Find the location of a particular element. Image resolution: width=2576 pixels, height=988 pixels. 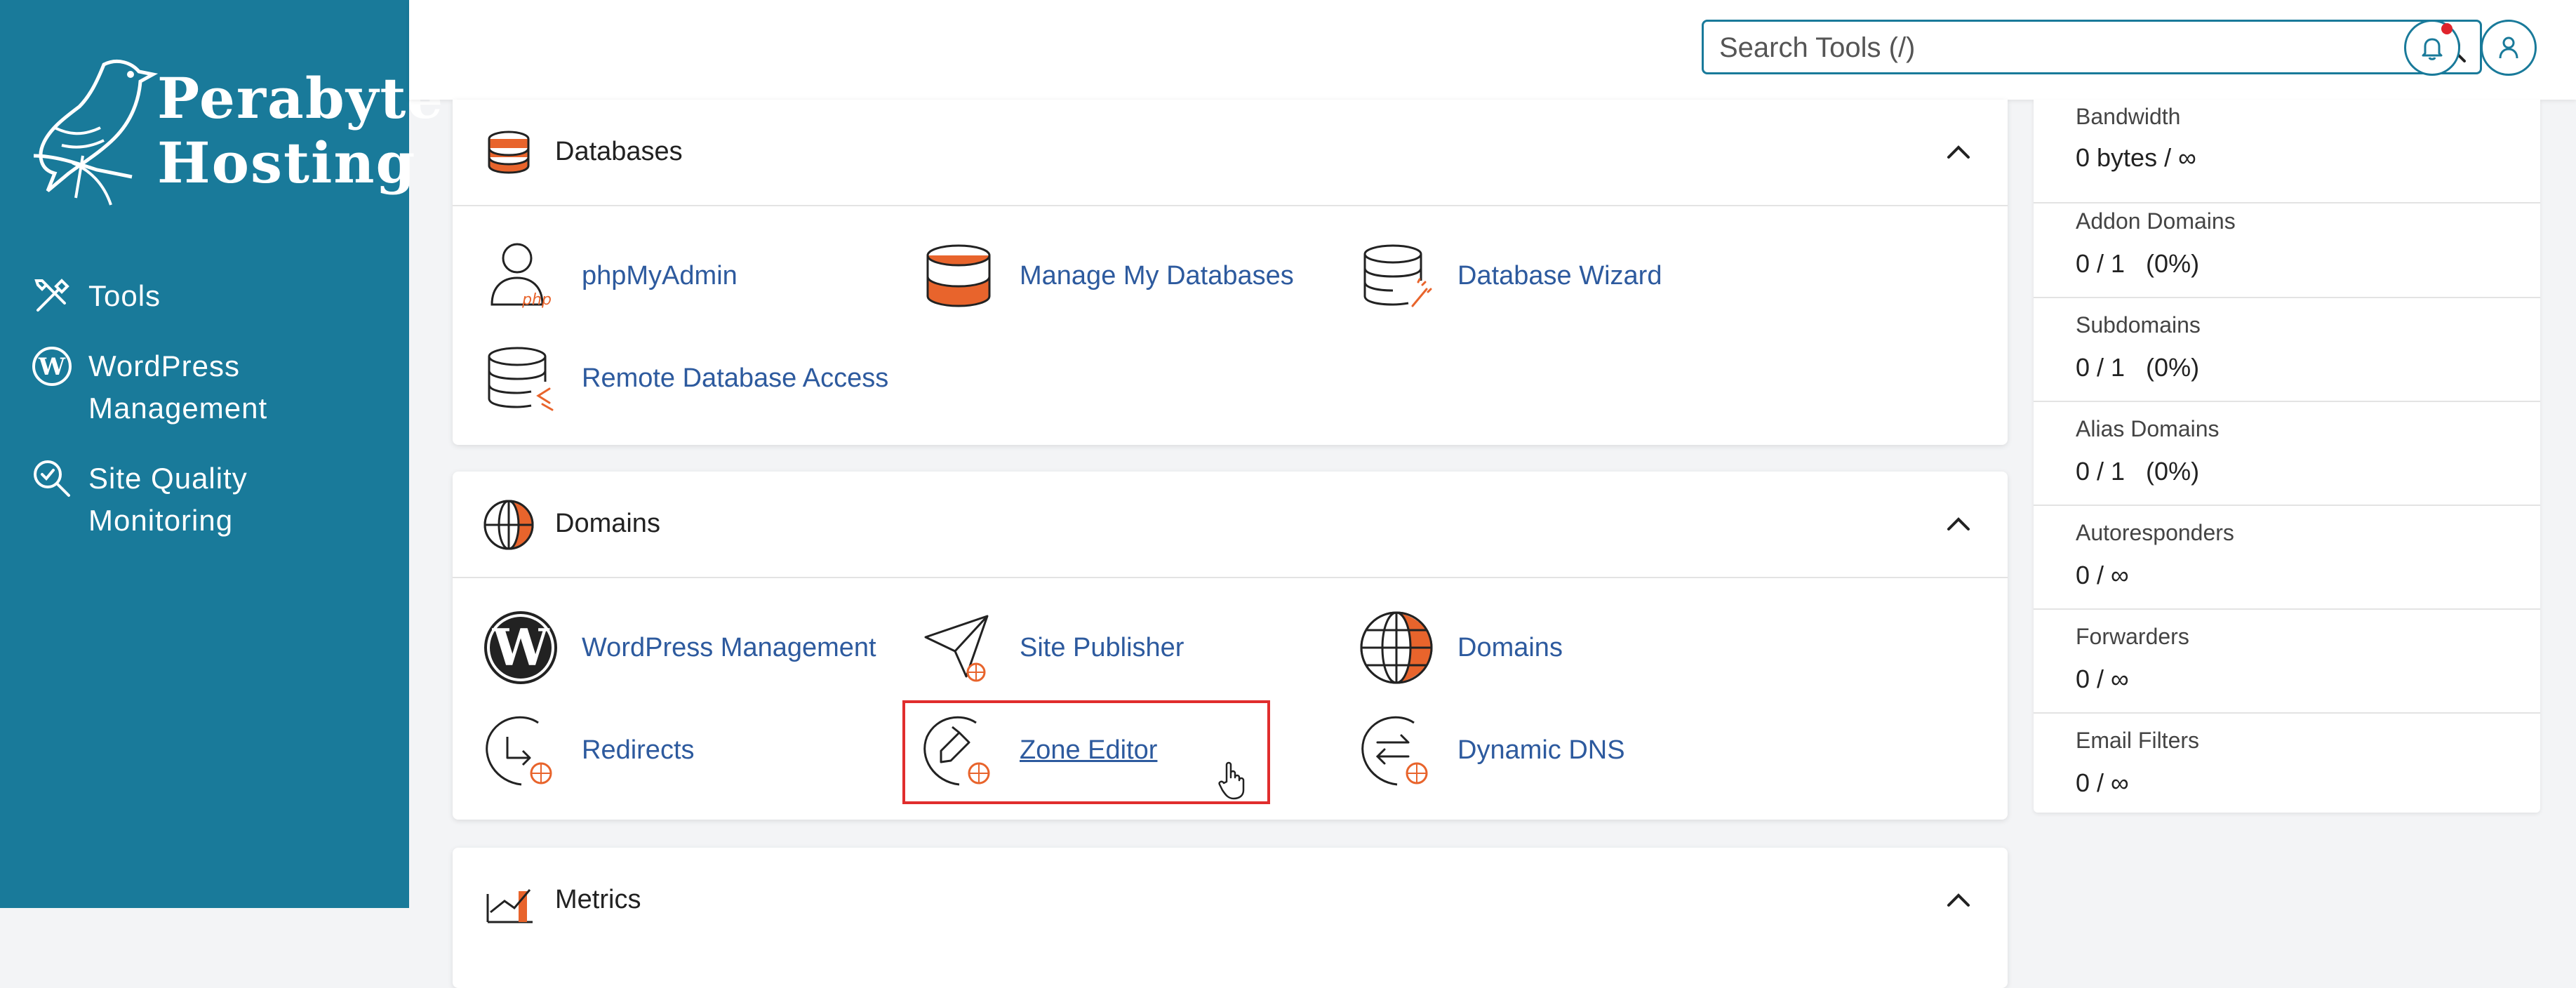

brand-logo: Perabyte Hosting is located at coordinates (238, 131).